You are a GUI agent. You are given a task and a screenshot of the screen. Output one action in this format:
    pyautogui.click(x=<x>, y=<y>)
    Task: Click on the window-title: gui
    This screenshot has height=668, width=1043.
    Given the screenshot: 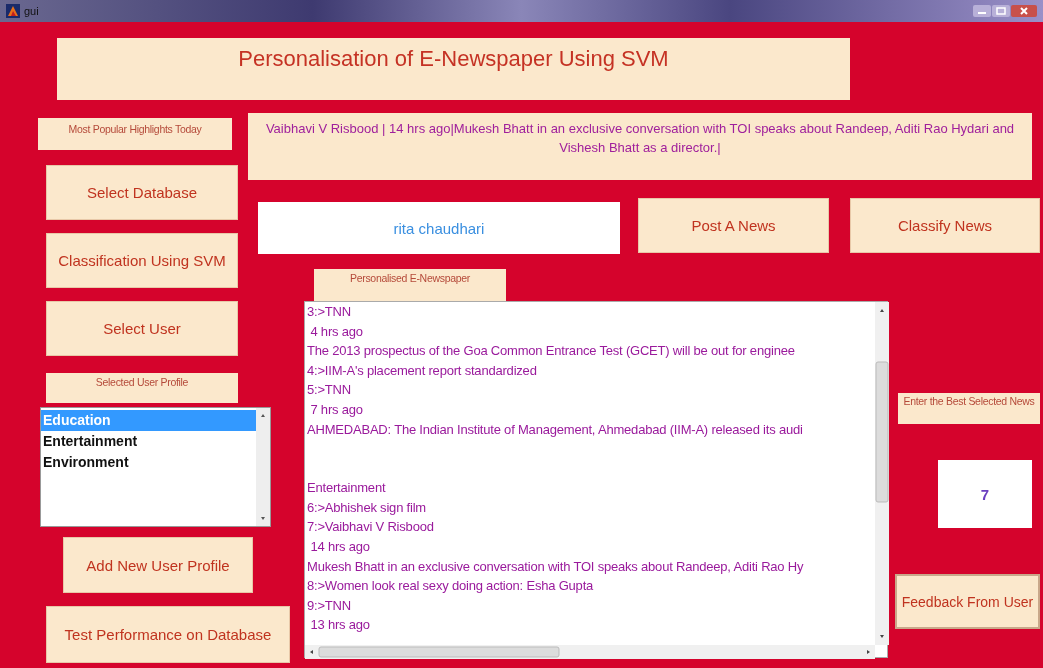 What is the action you would take?
    pyautogui.click(x=31, y=11)
    